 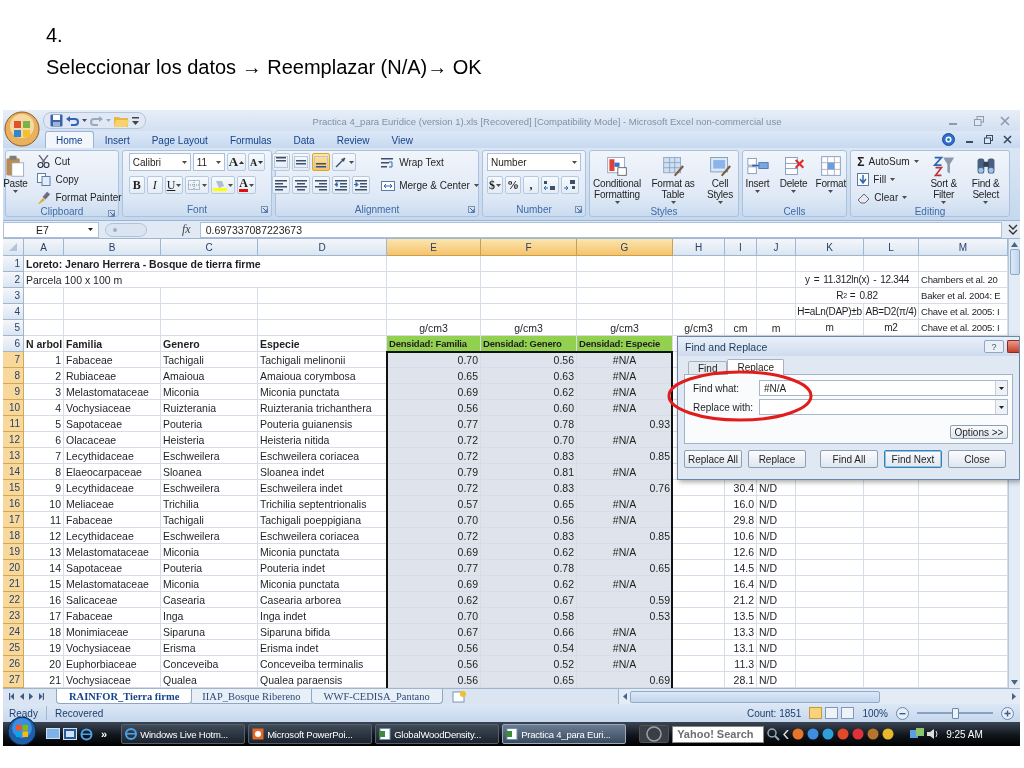 What do you see at coordinates (13, 312) in the screenshot?
I see `row-header: 4` at bounding box center [13, 312].